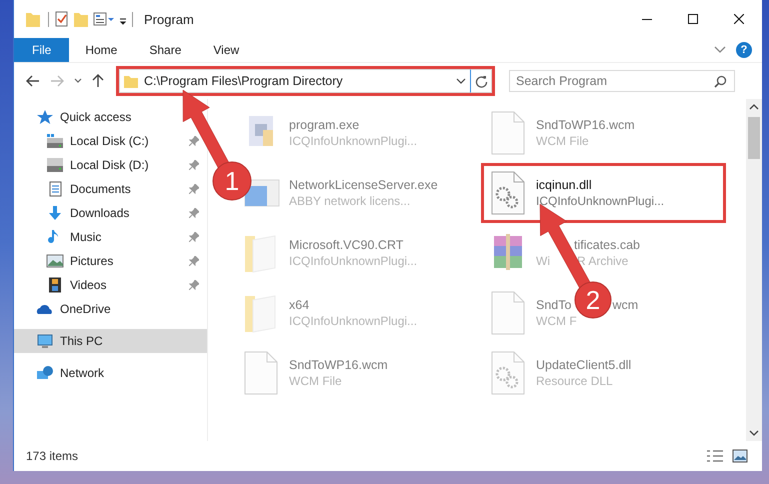 The image size is (769, 484). I want to click on forward-arrow-icon, so click(57, 81).